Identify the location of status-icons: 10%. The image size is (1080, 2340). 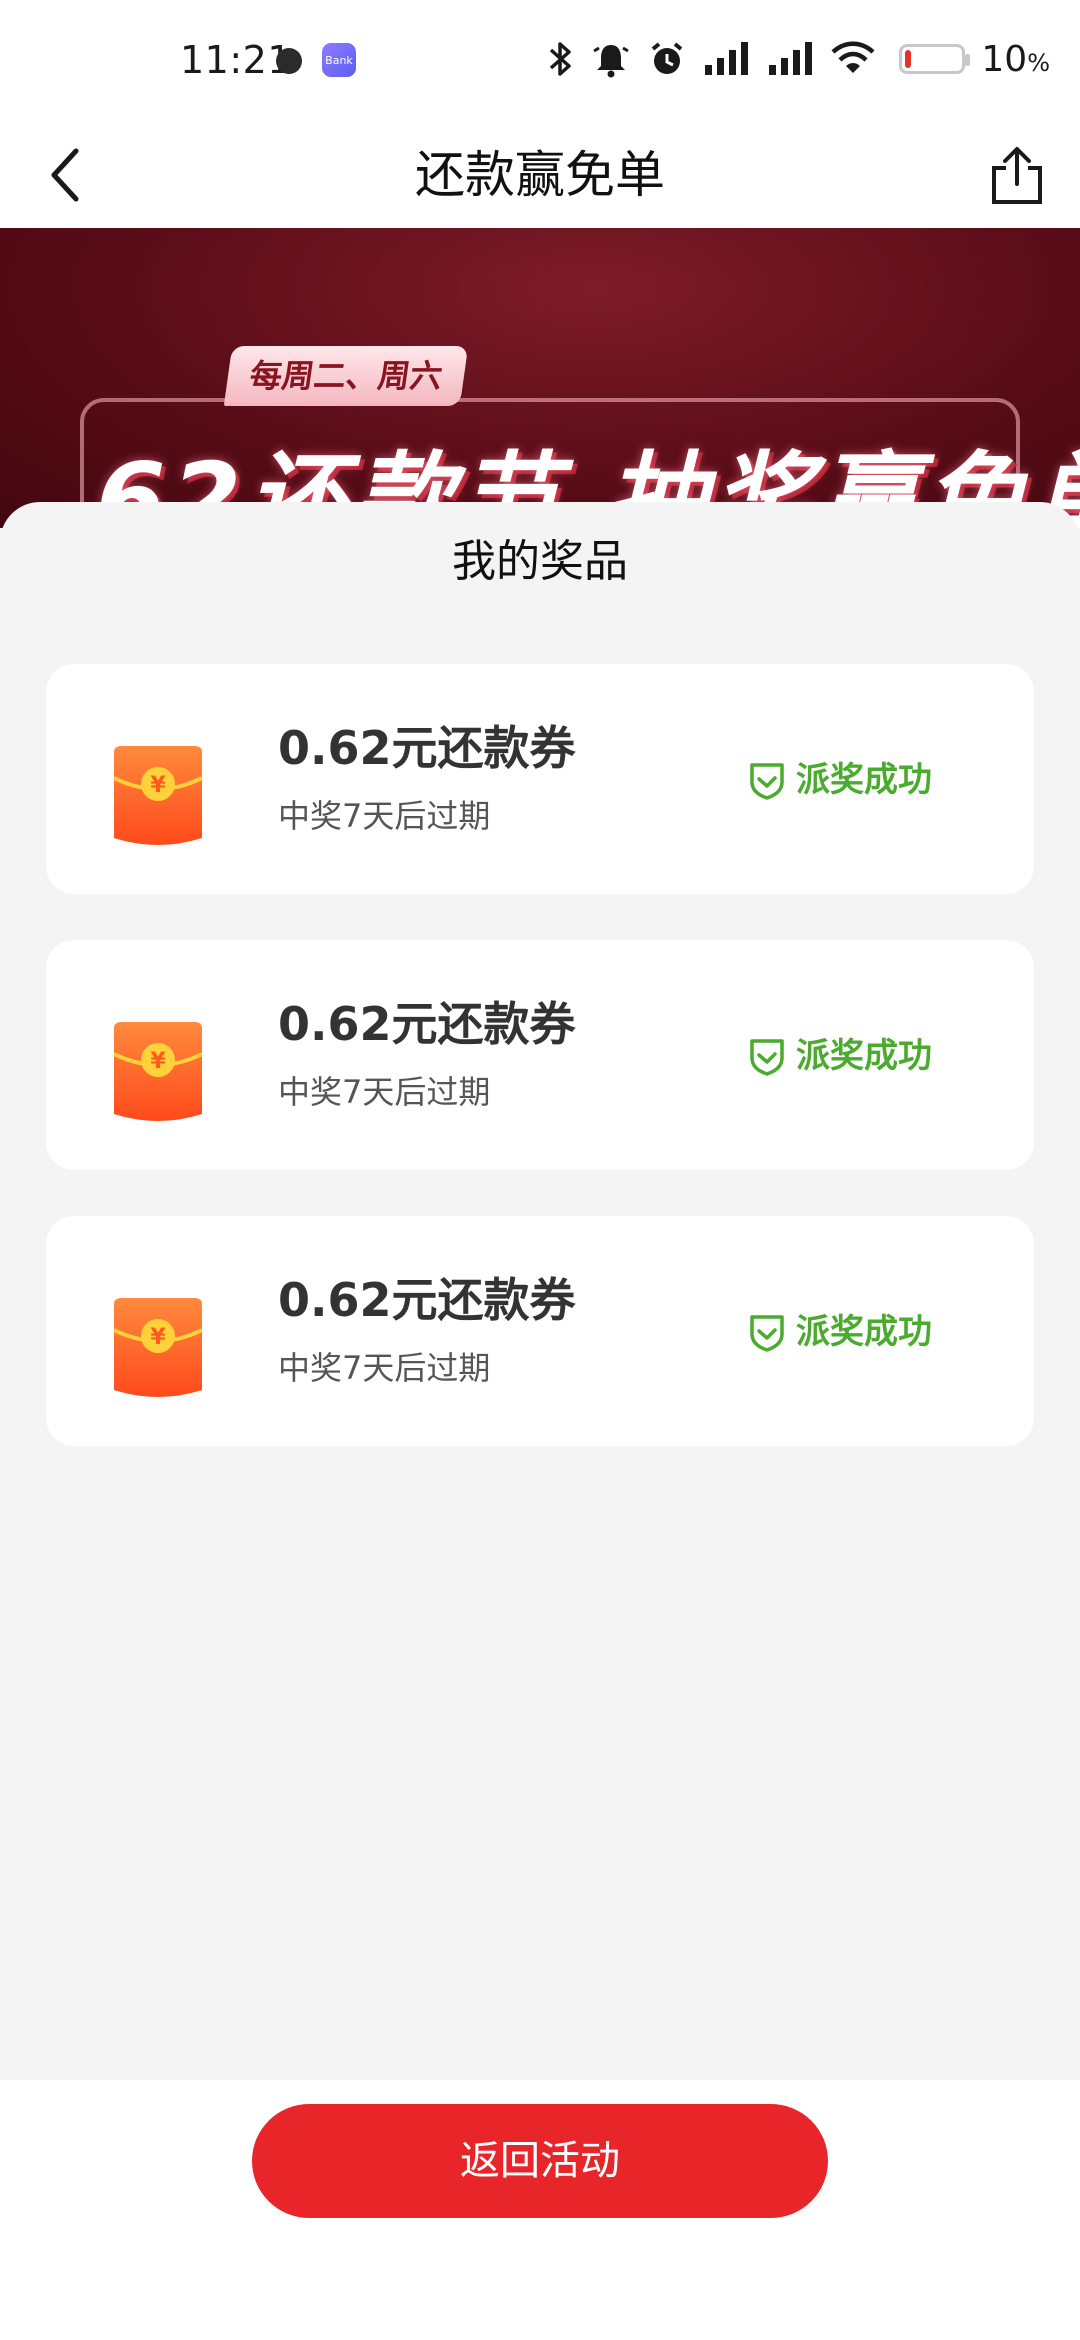
(798, 59).